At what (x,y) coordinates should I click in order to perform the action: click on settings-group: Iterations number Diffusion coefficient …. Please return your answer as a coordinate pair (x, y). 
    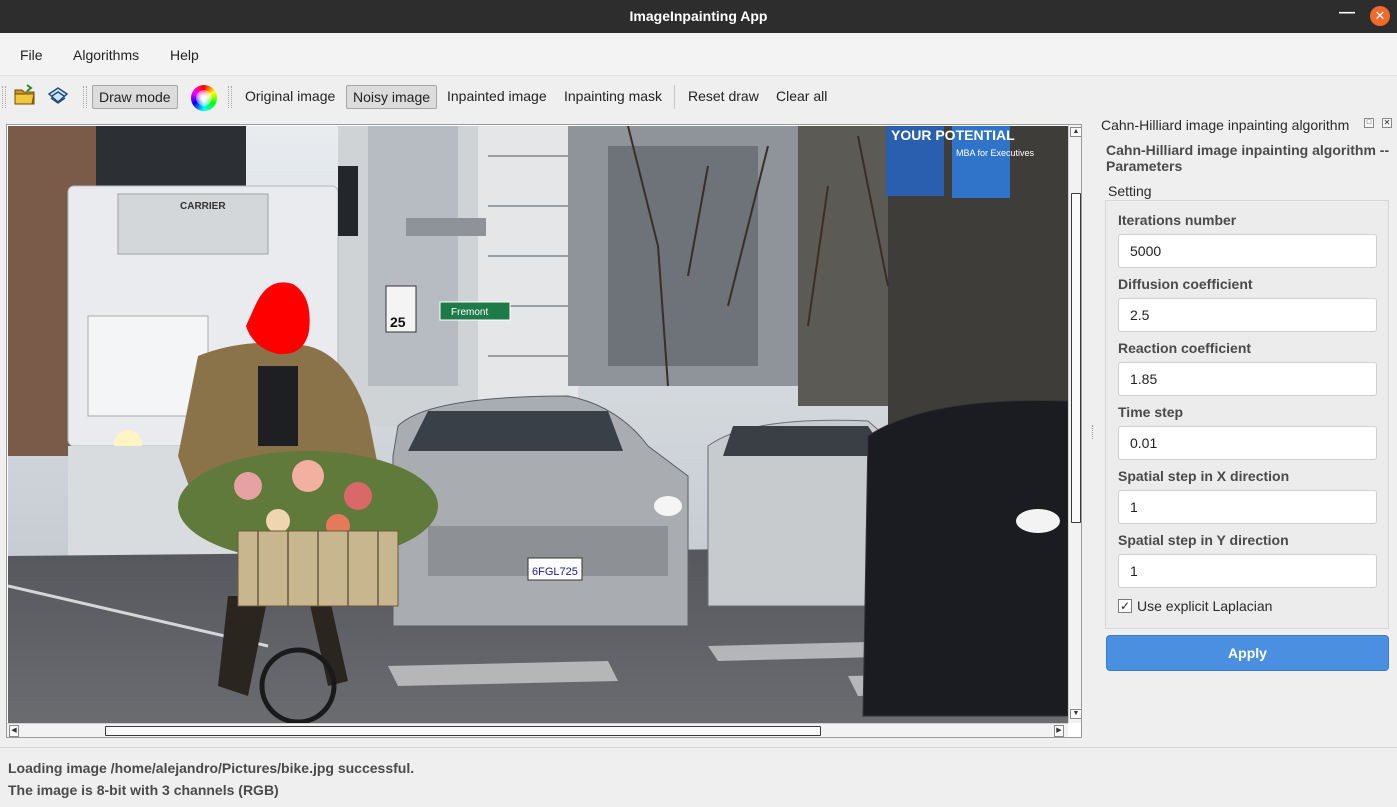
    Looking at the image, I should click on (1247, 414).